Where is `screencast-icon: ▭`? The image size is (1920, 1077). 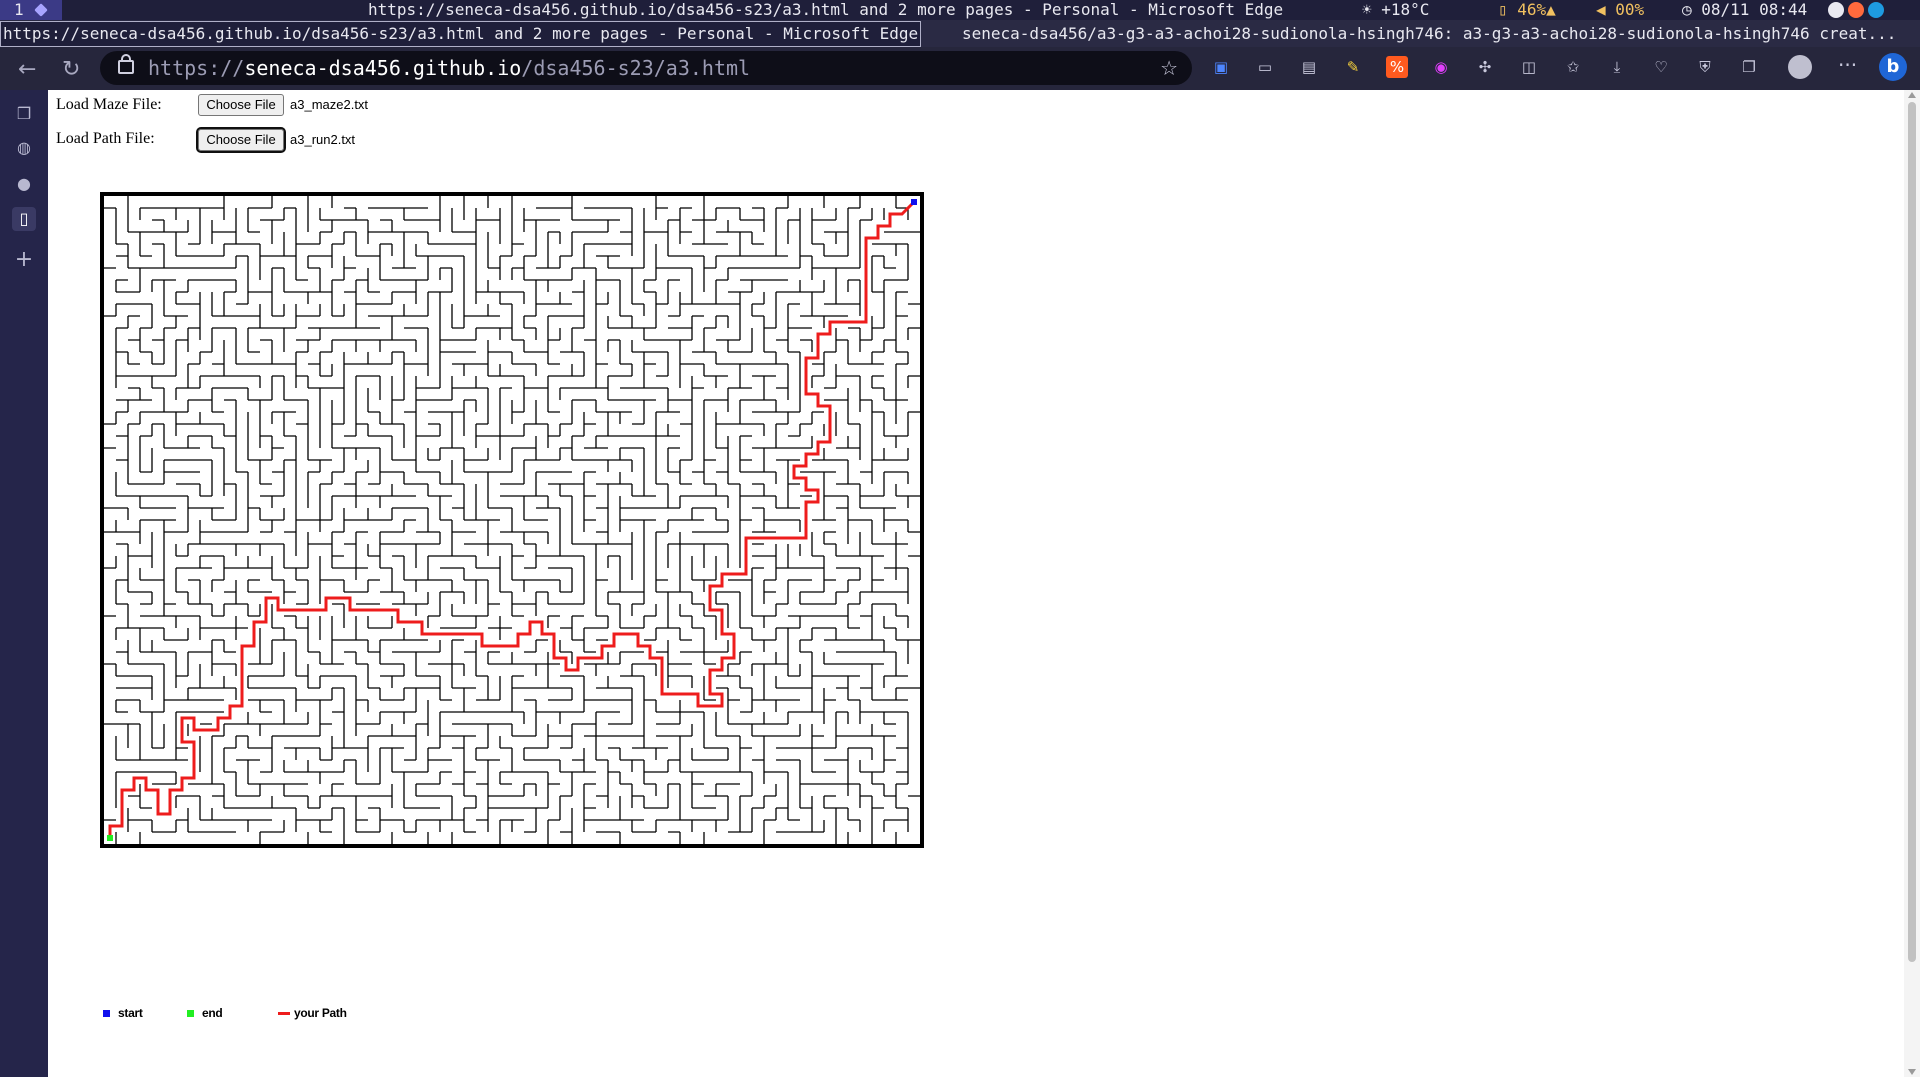 screencast-icon: ▭ is located at coordinates (1265, 67).